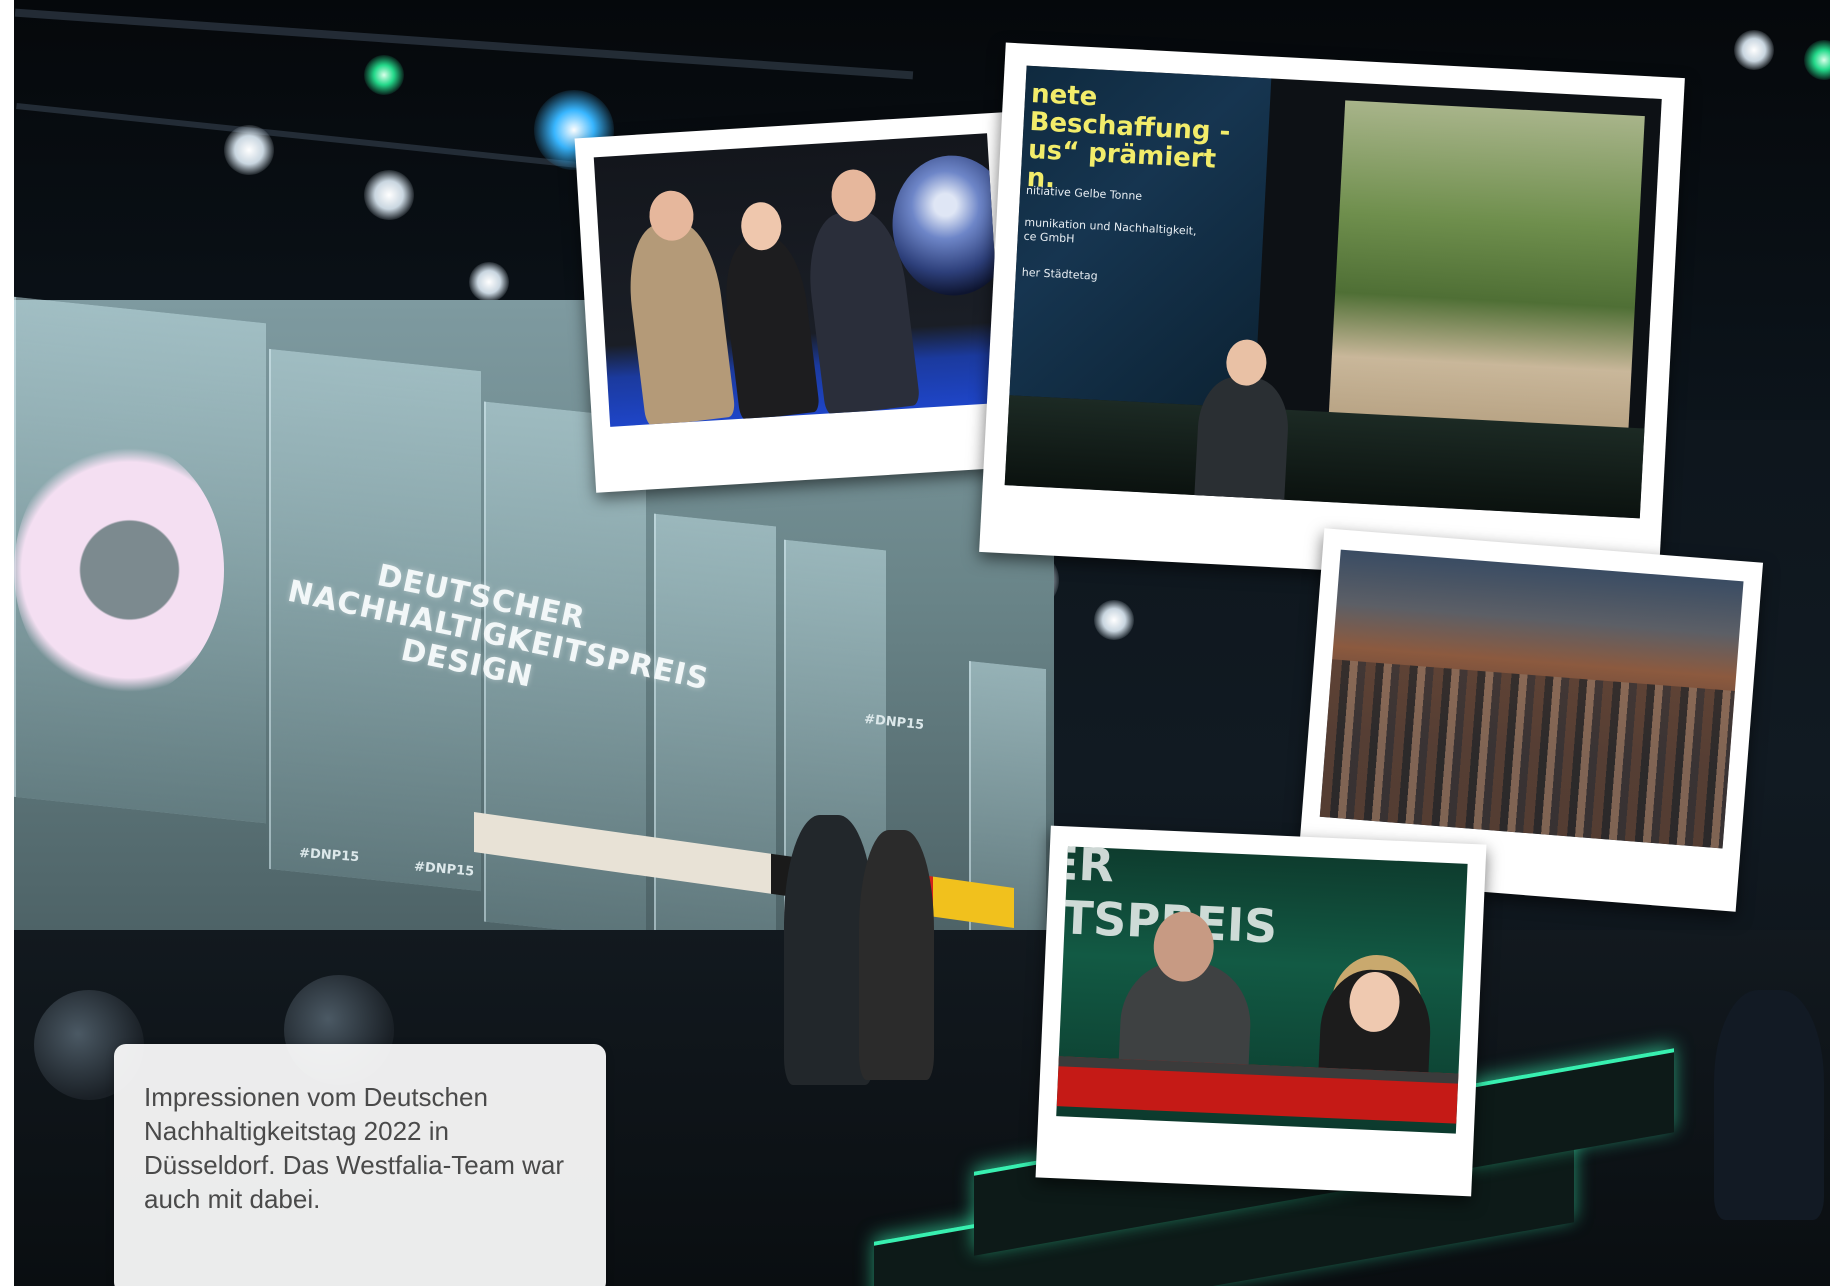  I want to click on stage-person, so click(896, 955).